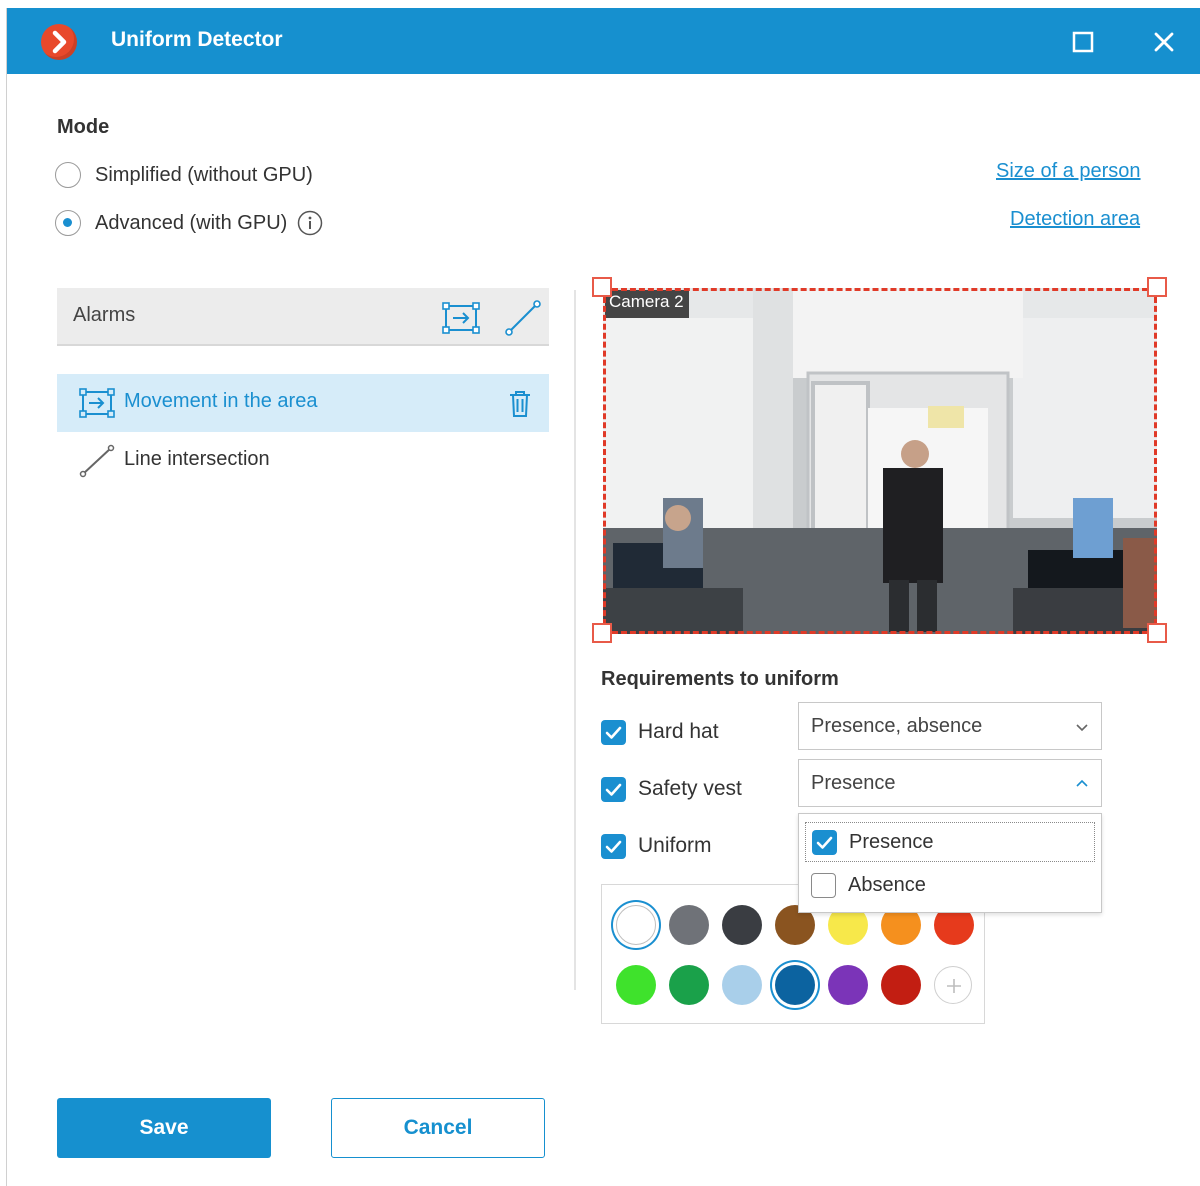 The height and width of the screenshot is (1186, 1200). What do you see at coordinates (204, 174) in the screenshot?
I see `radio-label-simplified: Simplified (without GPU)` at bounding box center [204, 174].